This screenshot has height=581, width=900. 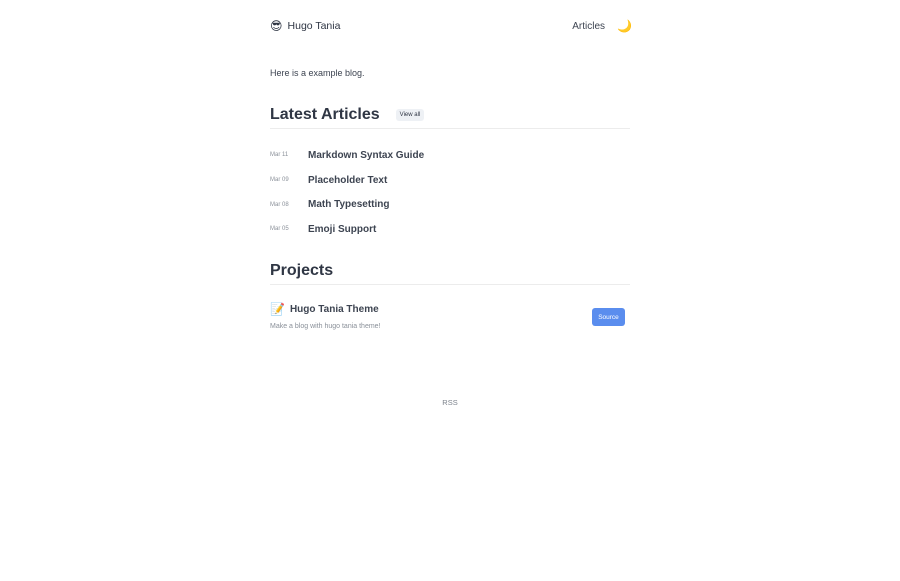 I want to click on intro-text: Here is a example blog., so click(x=317, y=73).